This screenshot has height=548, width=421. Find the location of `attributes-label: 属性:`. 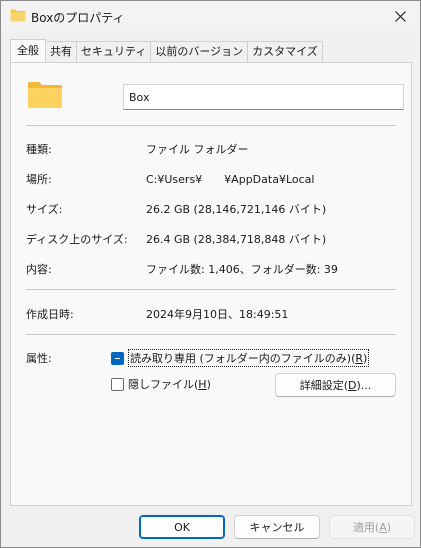

attributes-label: 属性: is located at coordinates (39, 358).